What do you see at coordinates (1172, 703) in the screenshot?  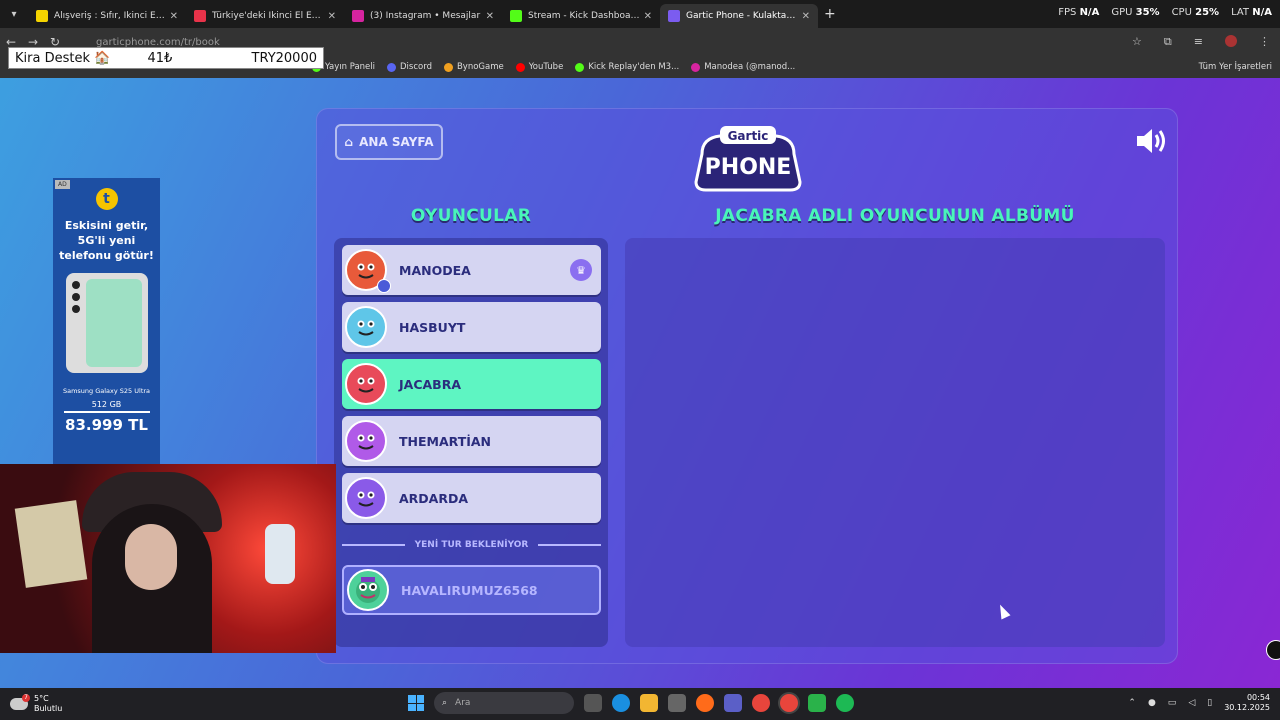 I see `network-icon: ▭` at bounding box center [1172, 703].